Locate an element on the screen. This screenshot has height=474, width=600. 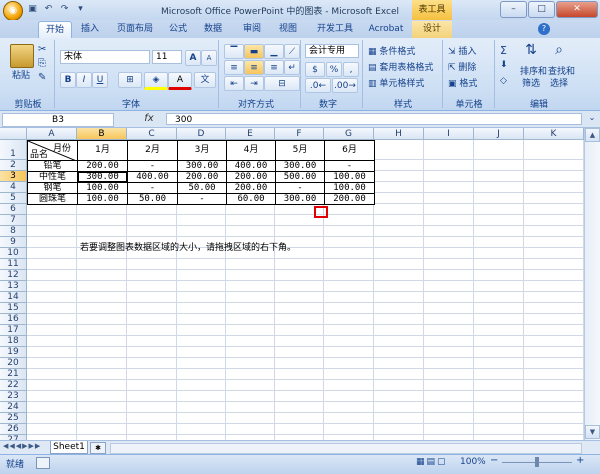
underline-button: U is located at coordinates (100, 80).